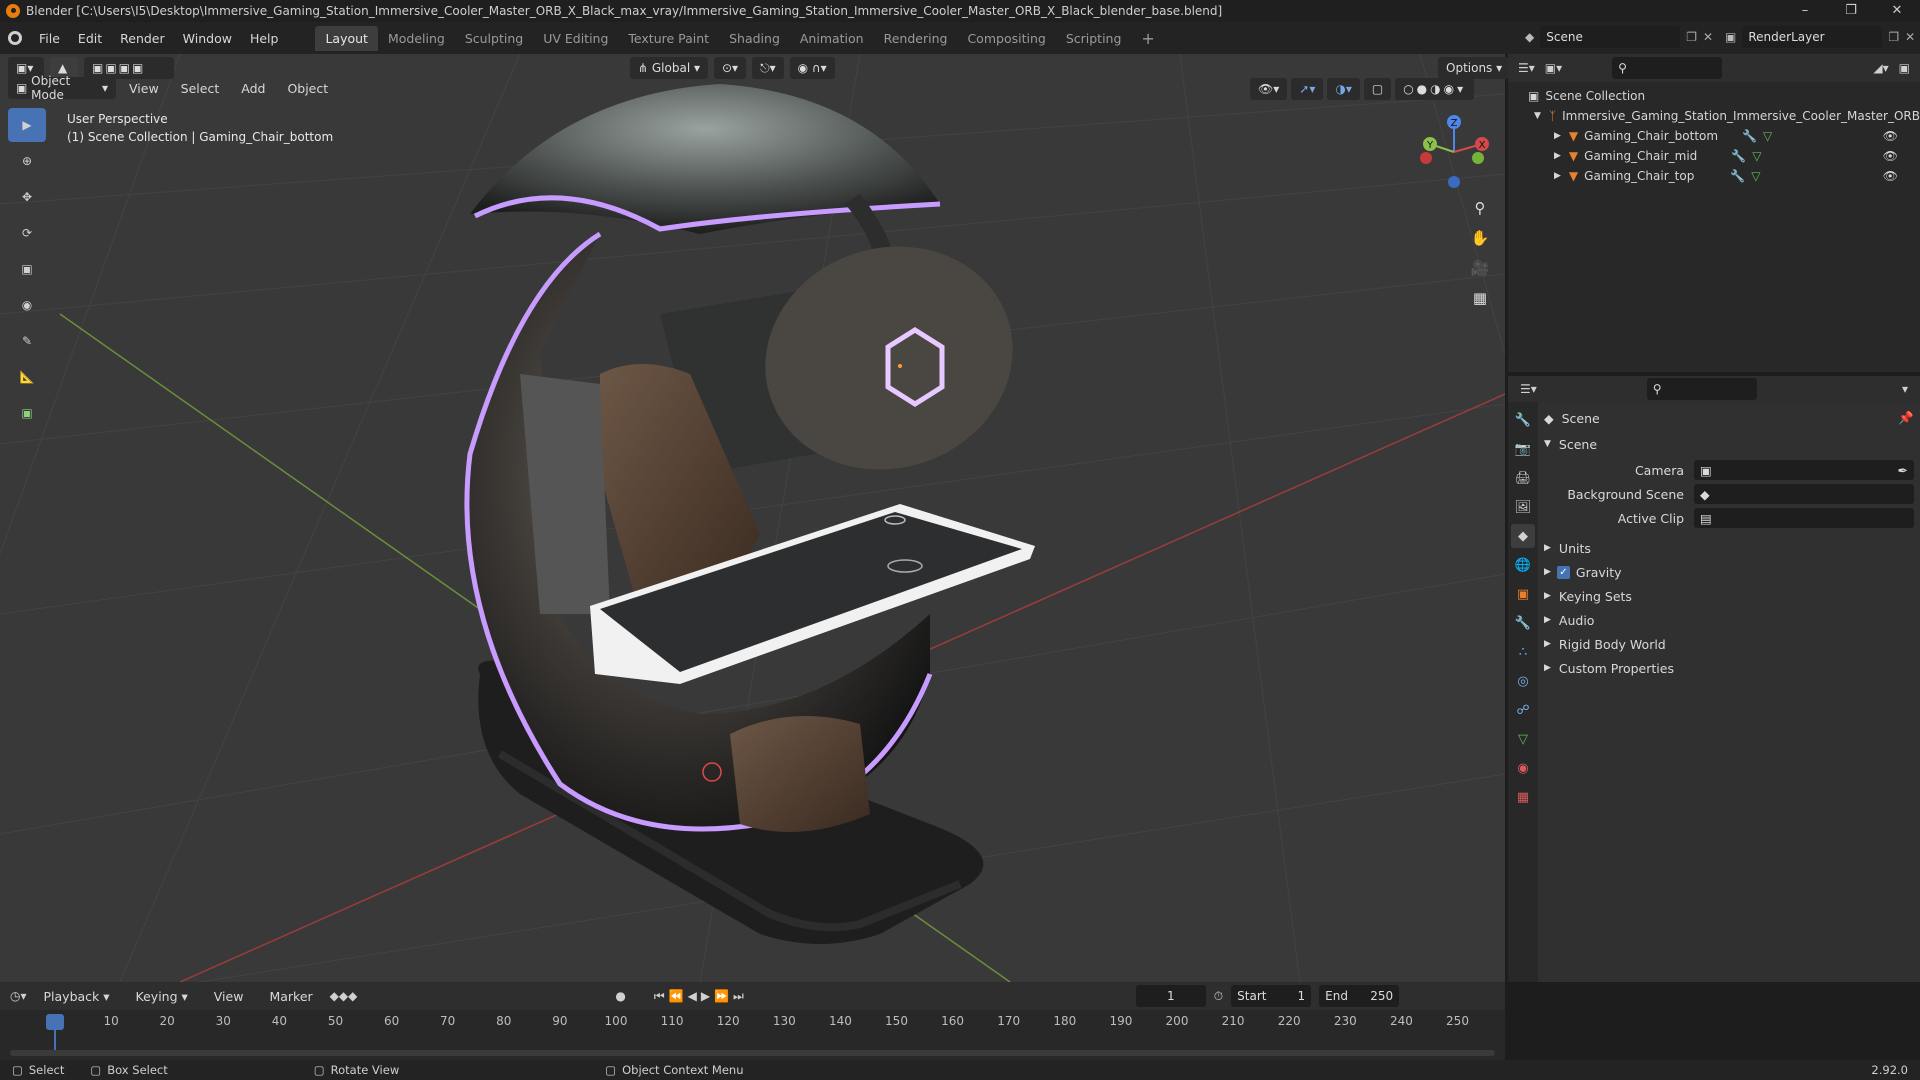 The height and width of the screenshot is (1080, 1920). Describe the element at coordinates (1480, 268) in the screenshot. I see `camera-view-icon: 🎥` at that location.